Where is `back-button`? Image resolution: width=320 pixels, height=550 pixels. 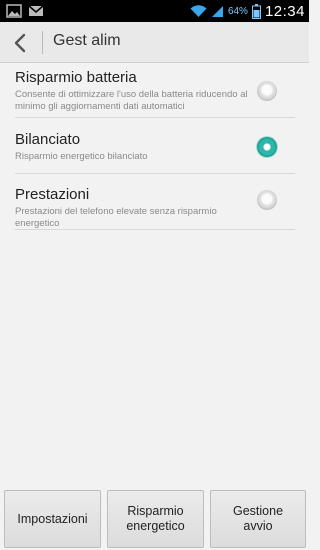 back-button is located at coordinates (21, 43).